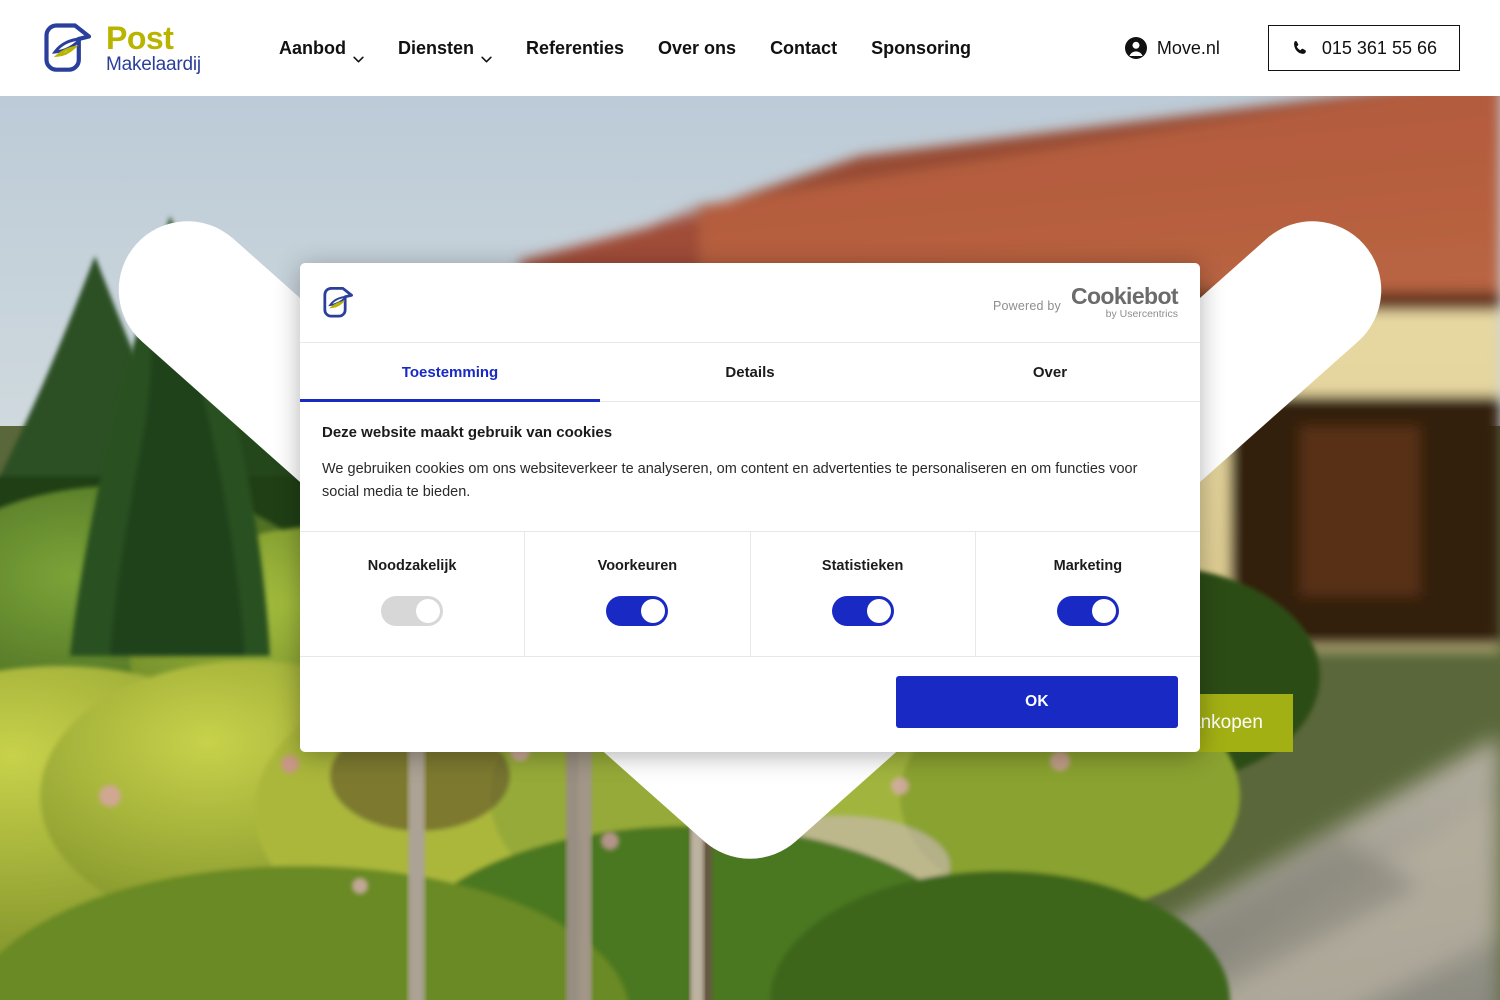  What do you see at coordinates (1088, 565) in the screenshot?
I see `category-label: Marketing` at bounding box center [1088, 565].